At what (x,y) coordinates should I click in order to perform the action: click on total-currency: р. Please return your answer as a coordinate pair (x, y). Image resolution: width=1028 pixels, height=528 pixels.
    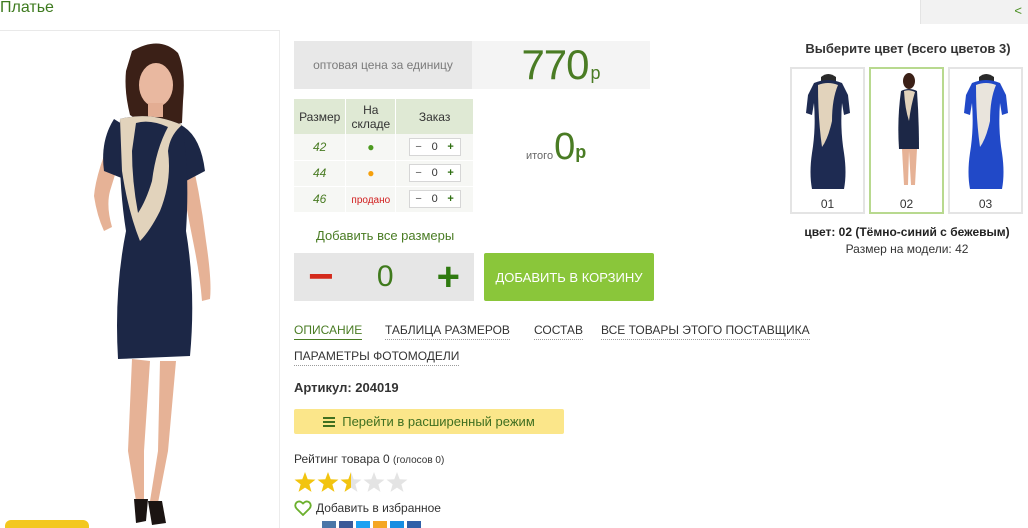
    Looking at the image, I should click on (581, 152).